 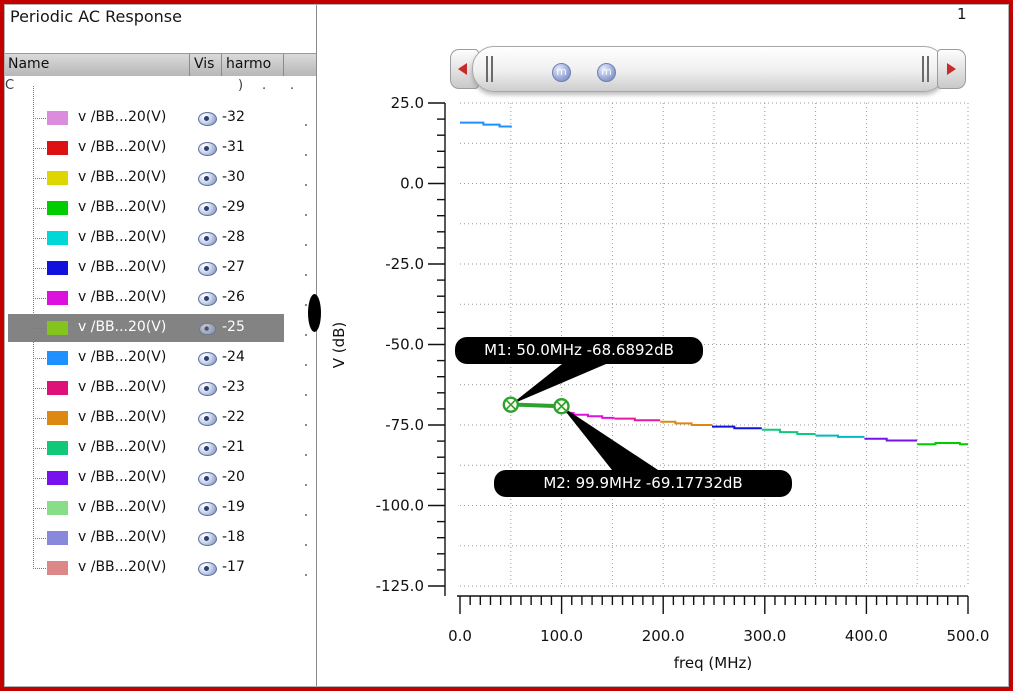 I want to click on panel-splitter, so click(x=316, y=345).